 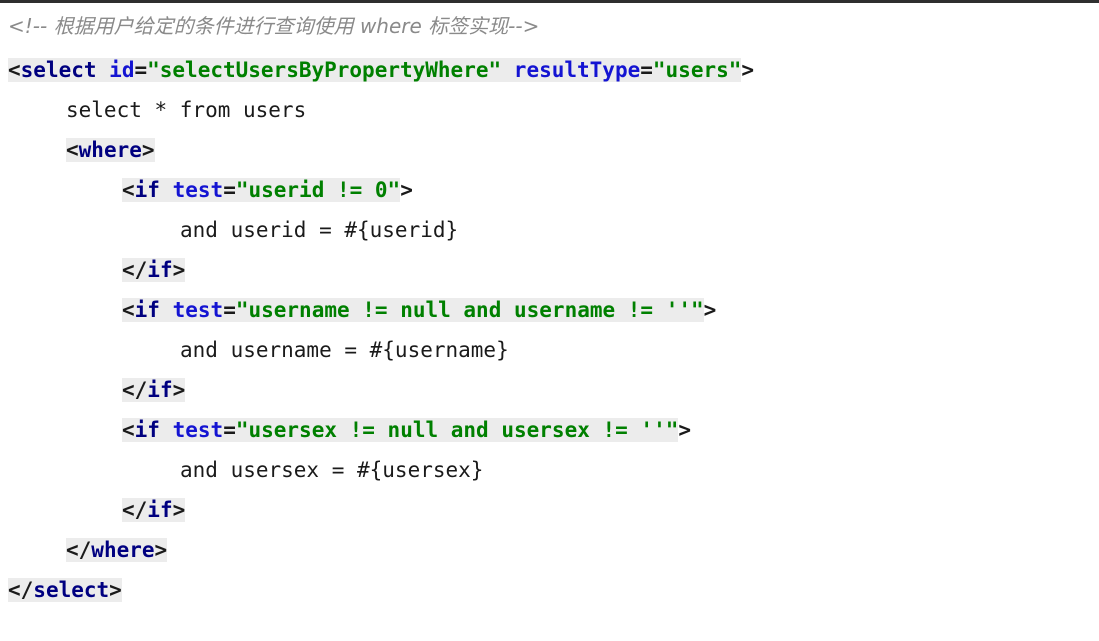 I want to click on select-attr-id-value: "selectUsersByPropertyWhere", so click(x=324, y=70).